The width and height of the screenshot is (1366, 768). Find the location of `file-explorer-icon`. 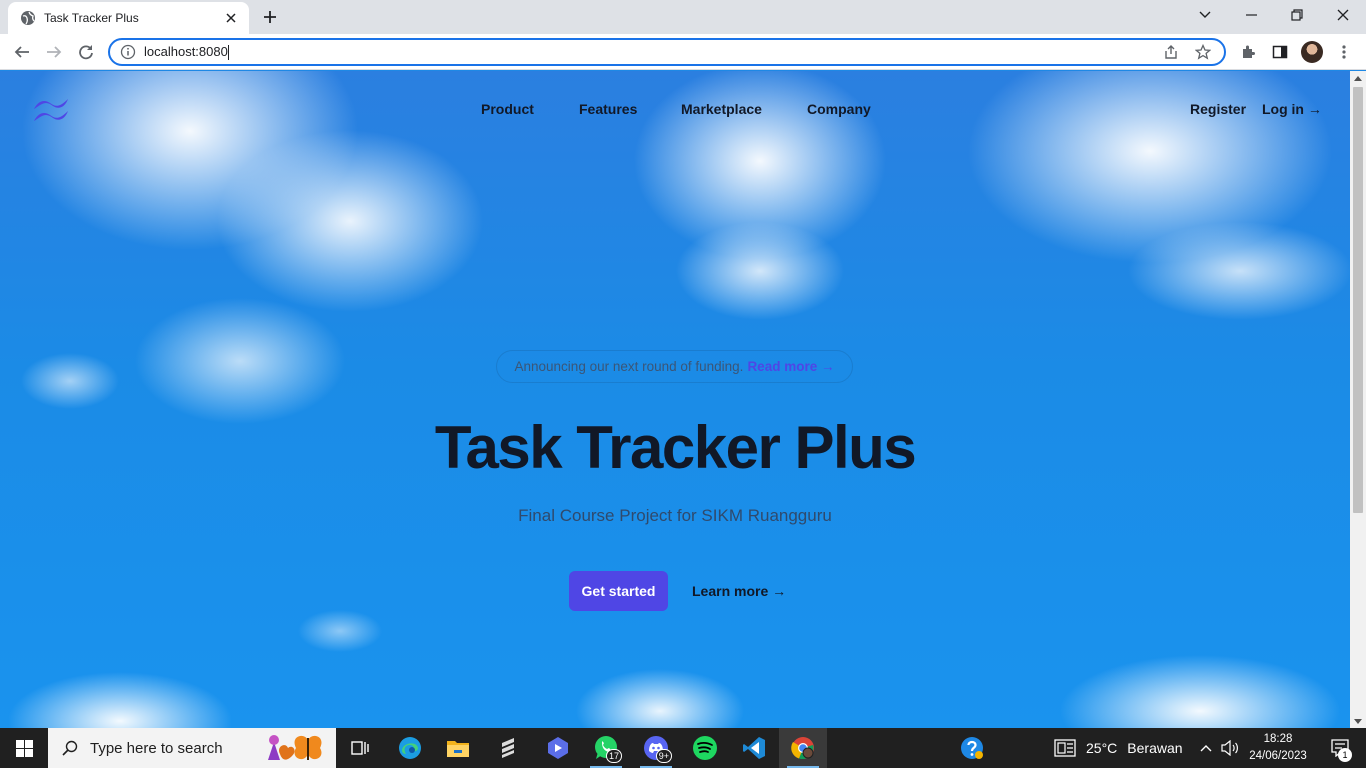

file-explorer-icon is located at coordinates (458, 748).